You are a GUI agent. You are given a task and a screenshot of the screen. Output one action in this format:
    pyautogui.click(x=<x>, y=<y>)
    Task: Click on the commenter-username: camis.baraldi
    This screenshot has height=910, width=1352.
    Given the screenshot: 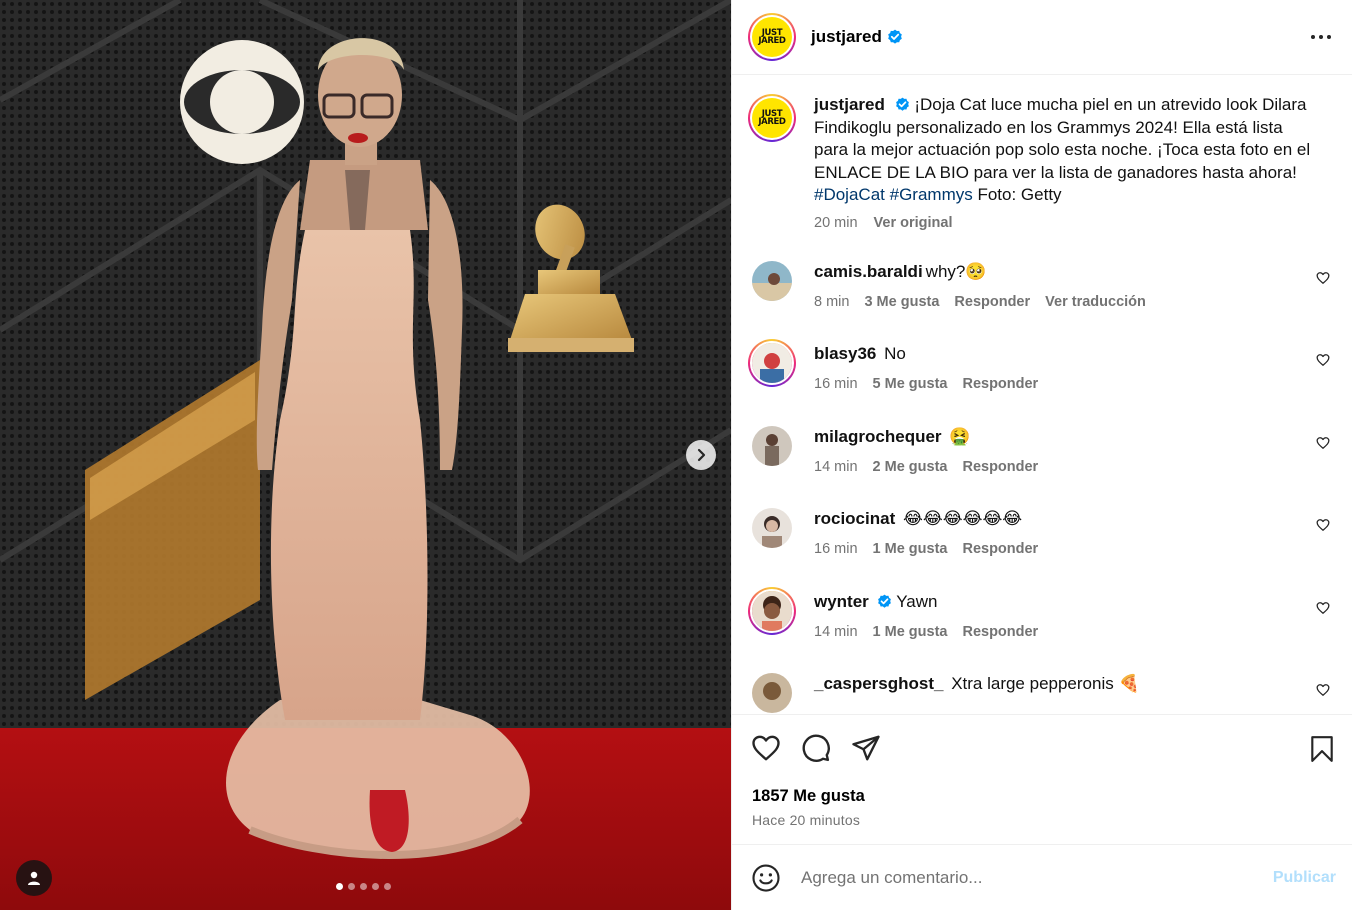 What is the action you would take?
    pyautogui.click(x=868, y=271)
    